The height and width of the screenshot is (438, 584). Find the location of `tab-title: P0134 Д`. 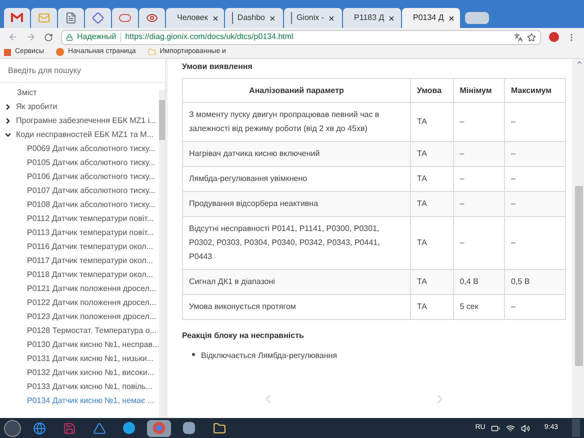

tab-title: P0134 Д is located at coordinates (428, 18).